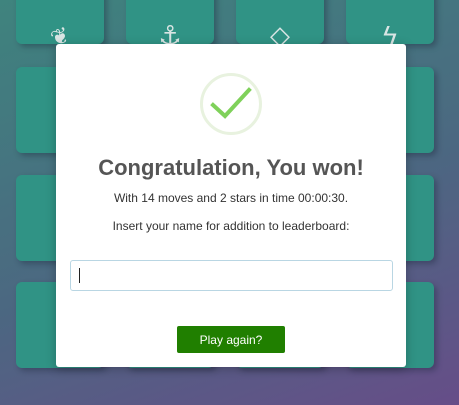  What do you see at coordinates (231, 104) in the screenshot?
I see `success-check-icon` at bounding box center [231, 104].